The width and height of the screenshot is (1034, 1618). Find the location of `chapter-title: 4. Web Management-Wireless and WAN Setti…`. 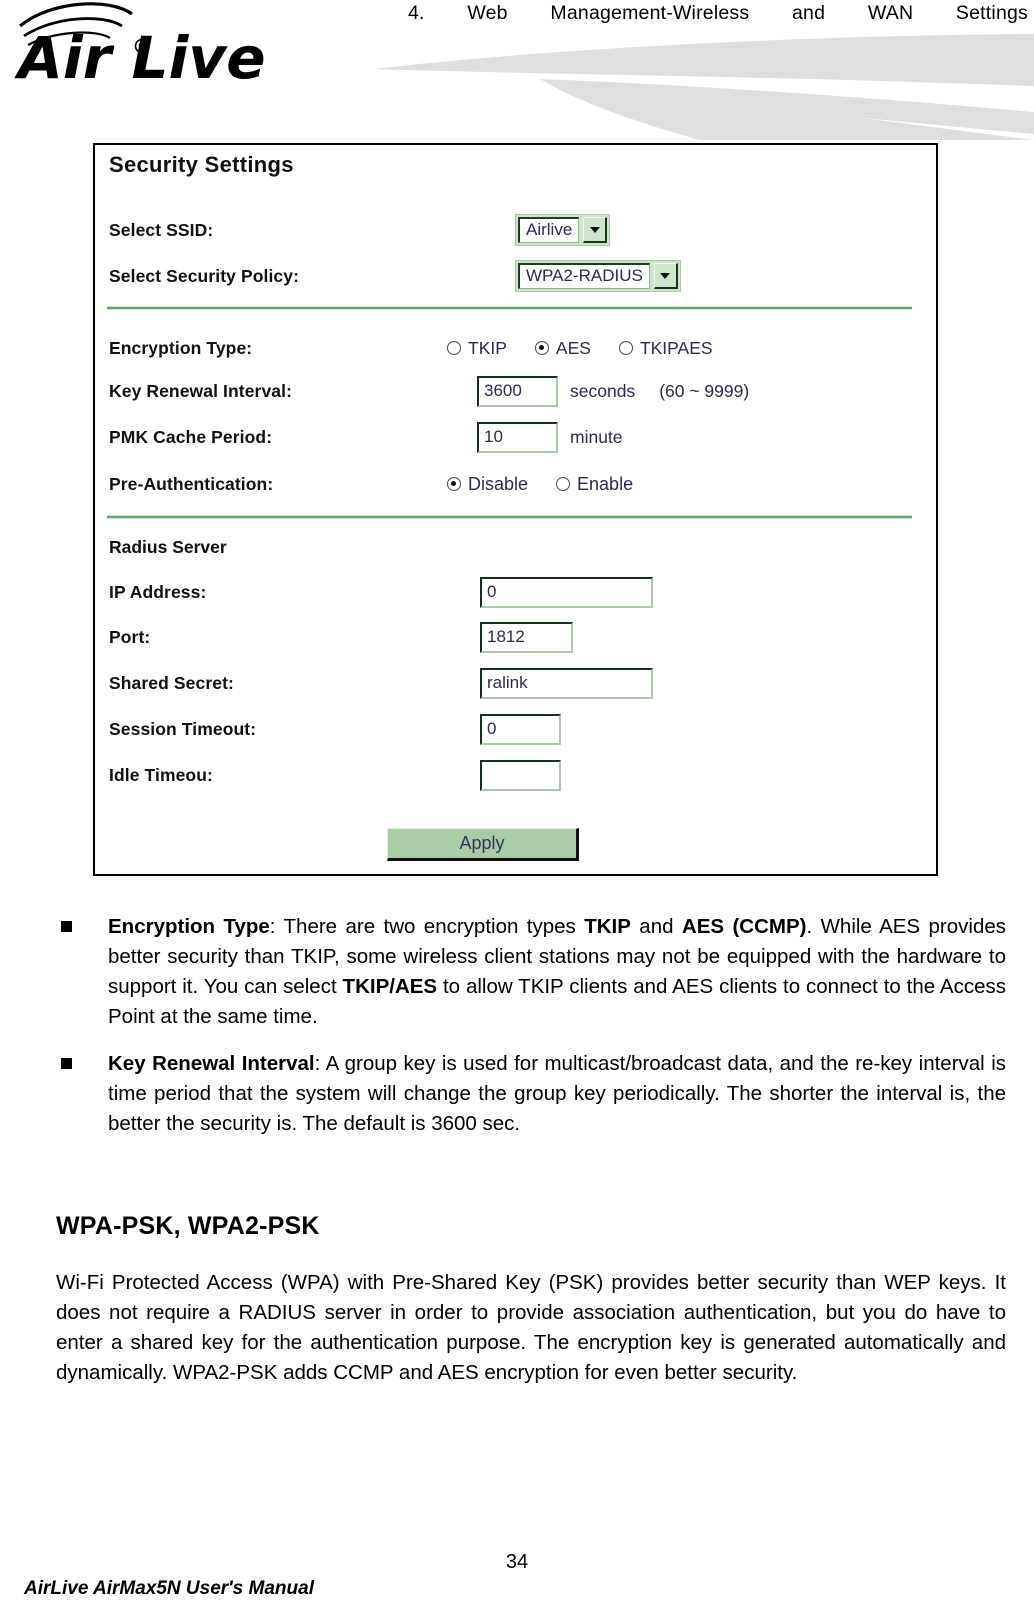

chapter-title: 4. Web Management-Wireless and WAN Setti… is located at coordinates (718, 13).